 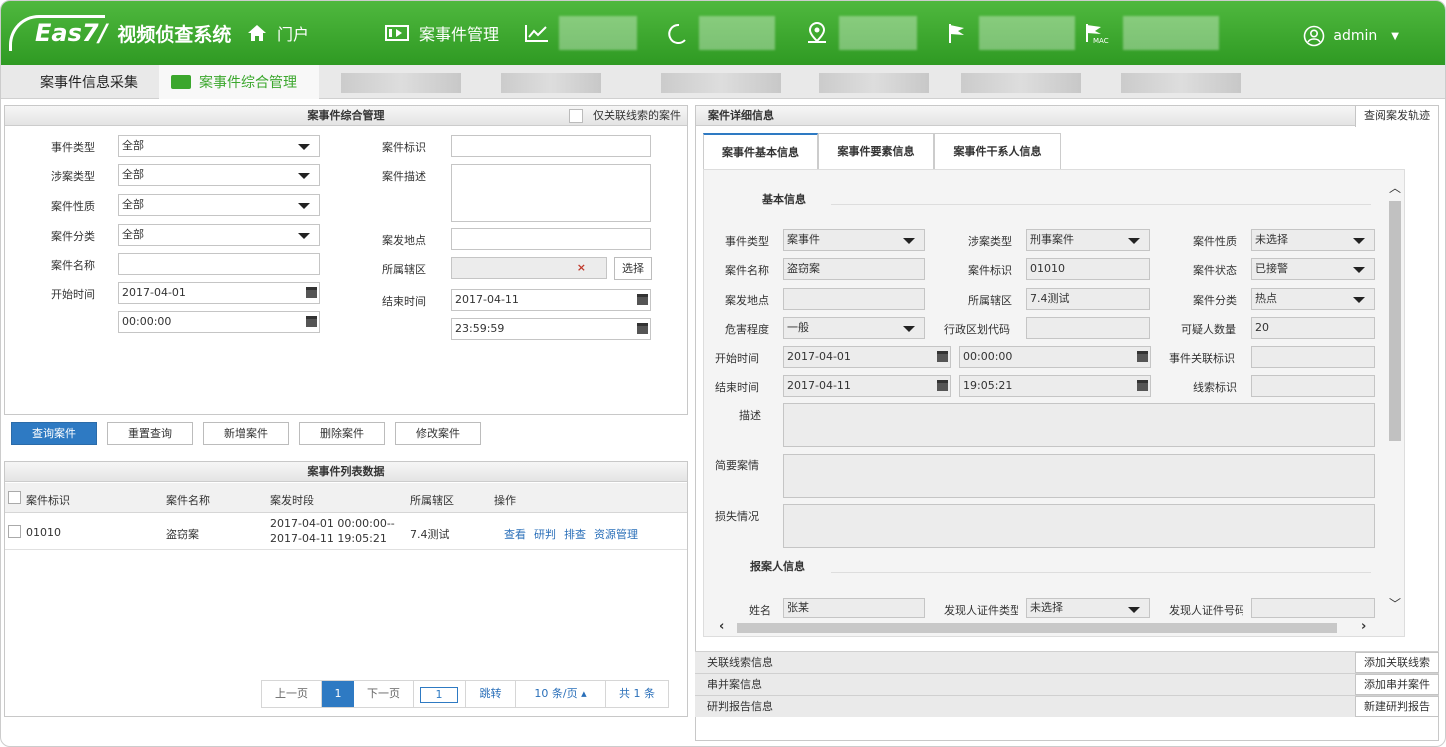 What do you see at coordinates (1313, 608) in the screenshot?
I see `d-finder-id-no-input` at bounding box center [1313, 608].